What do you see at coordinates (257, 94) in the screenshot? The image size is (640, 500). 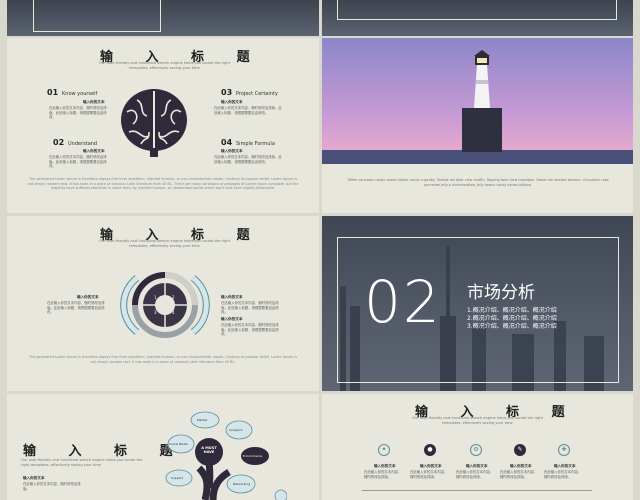 I see `item-03-label: Project Certainty` at bounding box center [257, 94].